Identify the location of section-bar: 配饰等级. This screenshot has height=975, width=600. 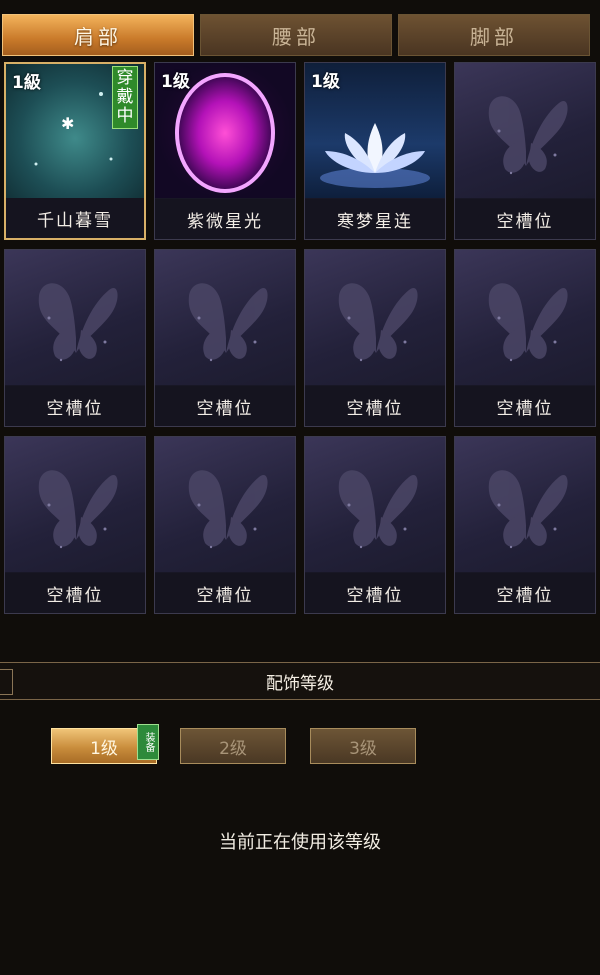
(300, 681).